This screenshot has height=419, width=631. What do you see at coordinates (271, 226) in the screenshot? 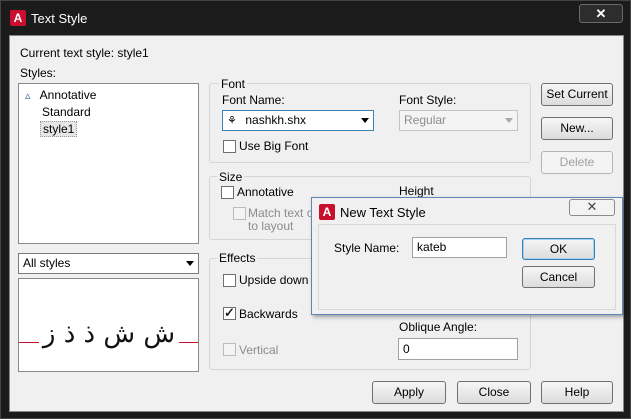
I see `match-orientation-label-2: to layout` at bounding box center [271, 226].